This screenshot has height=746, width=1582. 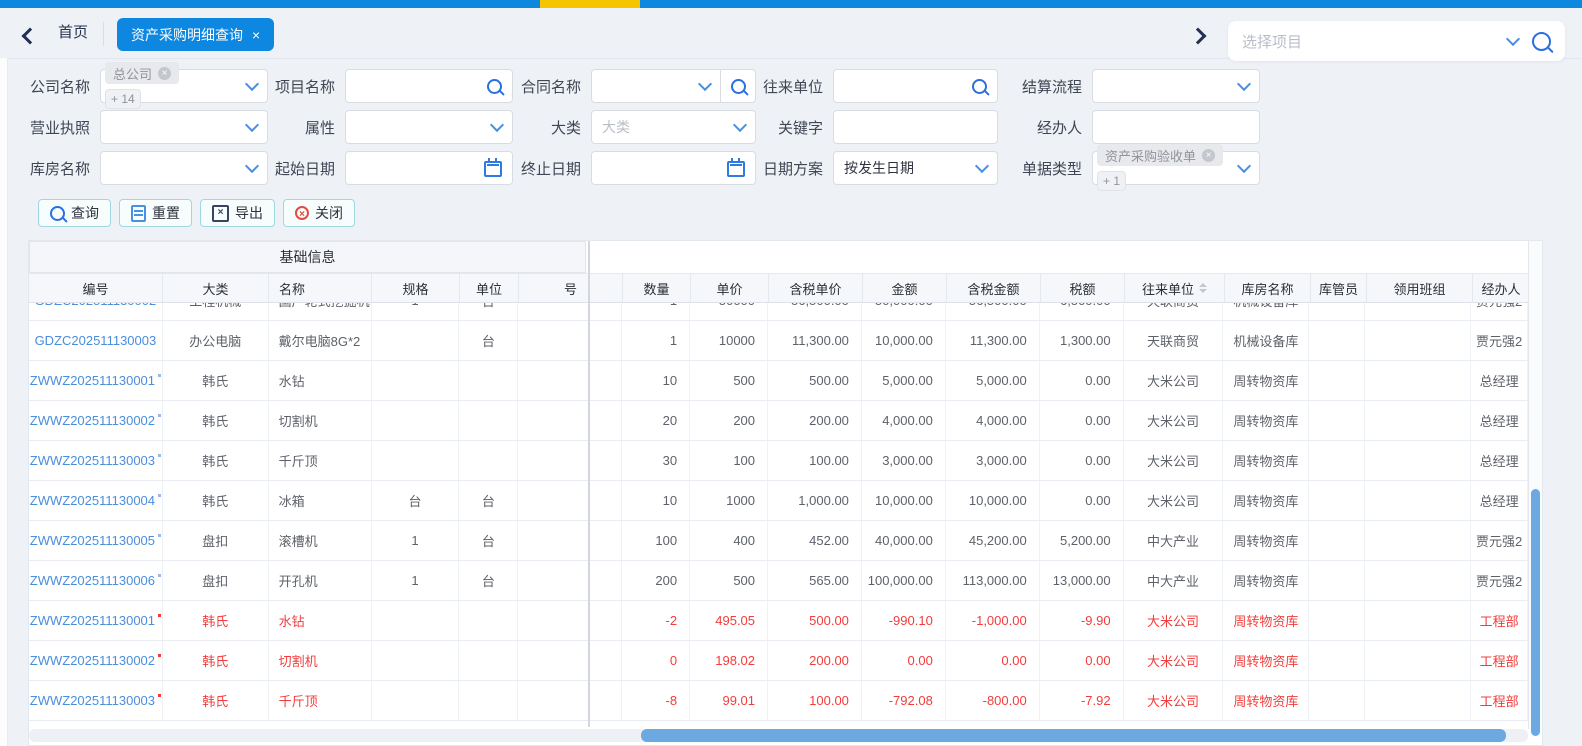 What do you see at coordinates (903, 340) in the screenshot?
I see `cell-value: 10,000.00` at bounding box center [903, 340].